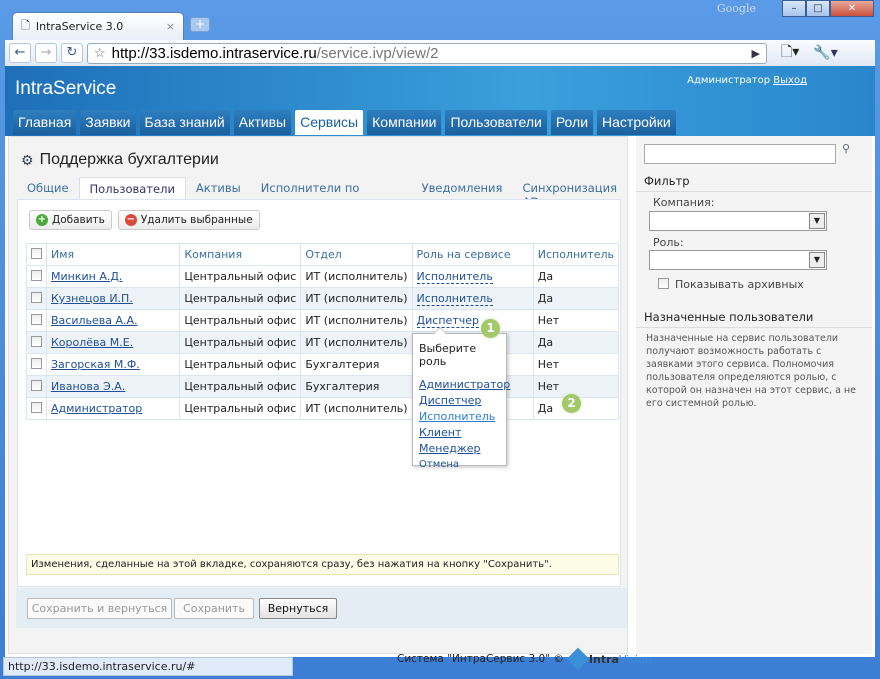 The height and width of the screenshot is (679, 880). What do you see at coordinates (668, 242) in the screenshot?
I see `role-label: Роль:` at bounding box center [668, 242].